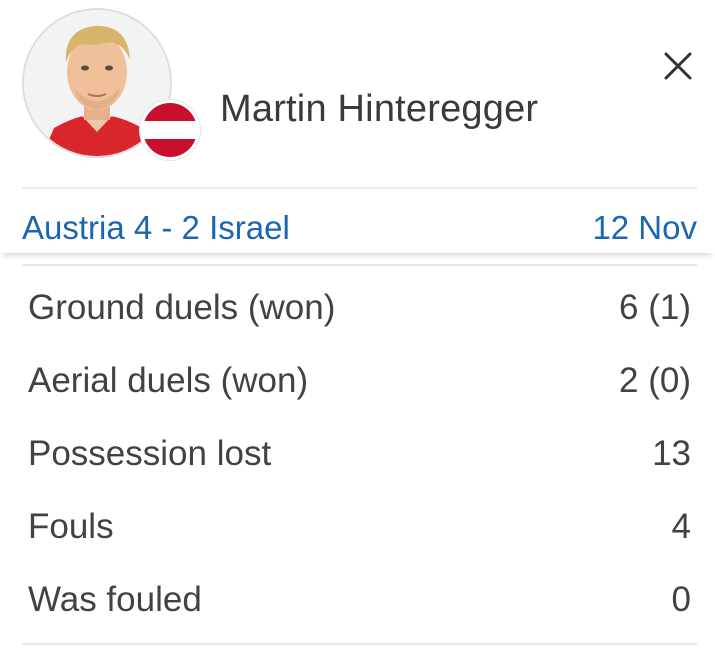  I want to click on stat-label: Fouls, so click(71, 526).